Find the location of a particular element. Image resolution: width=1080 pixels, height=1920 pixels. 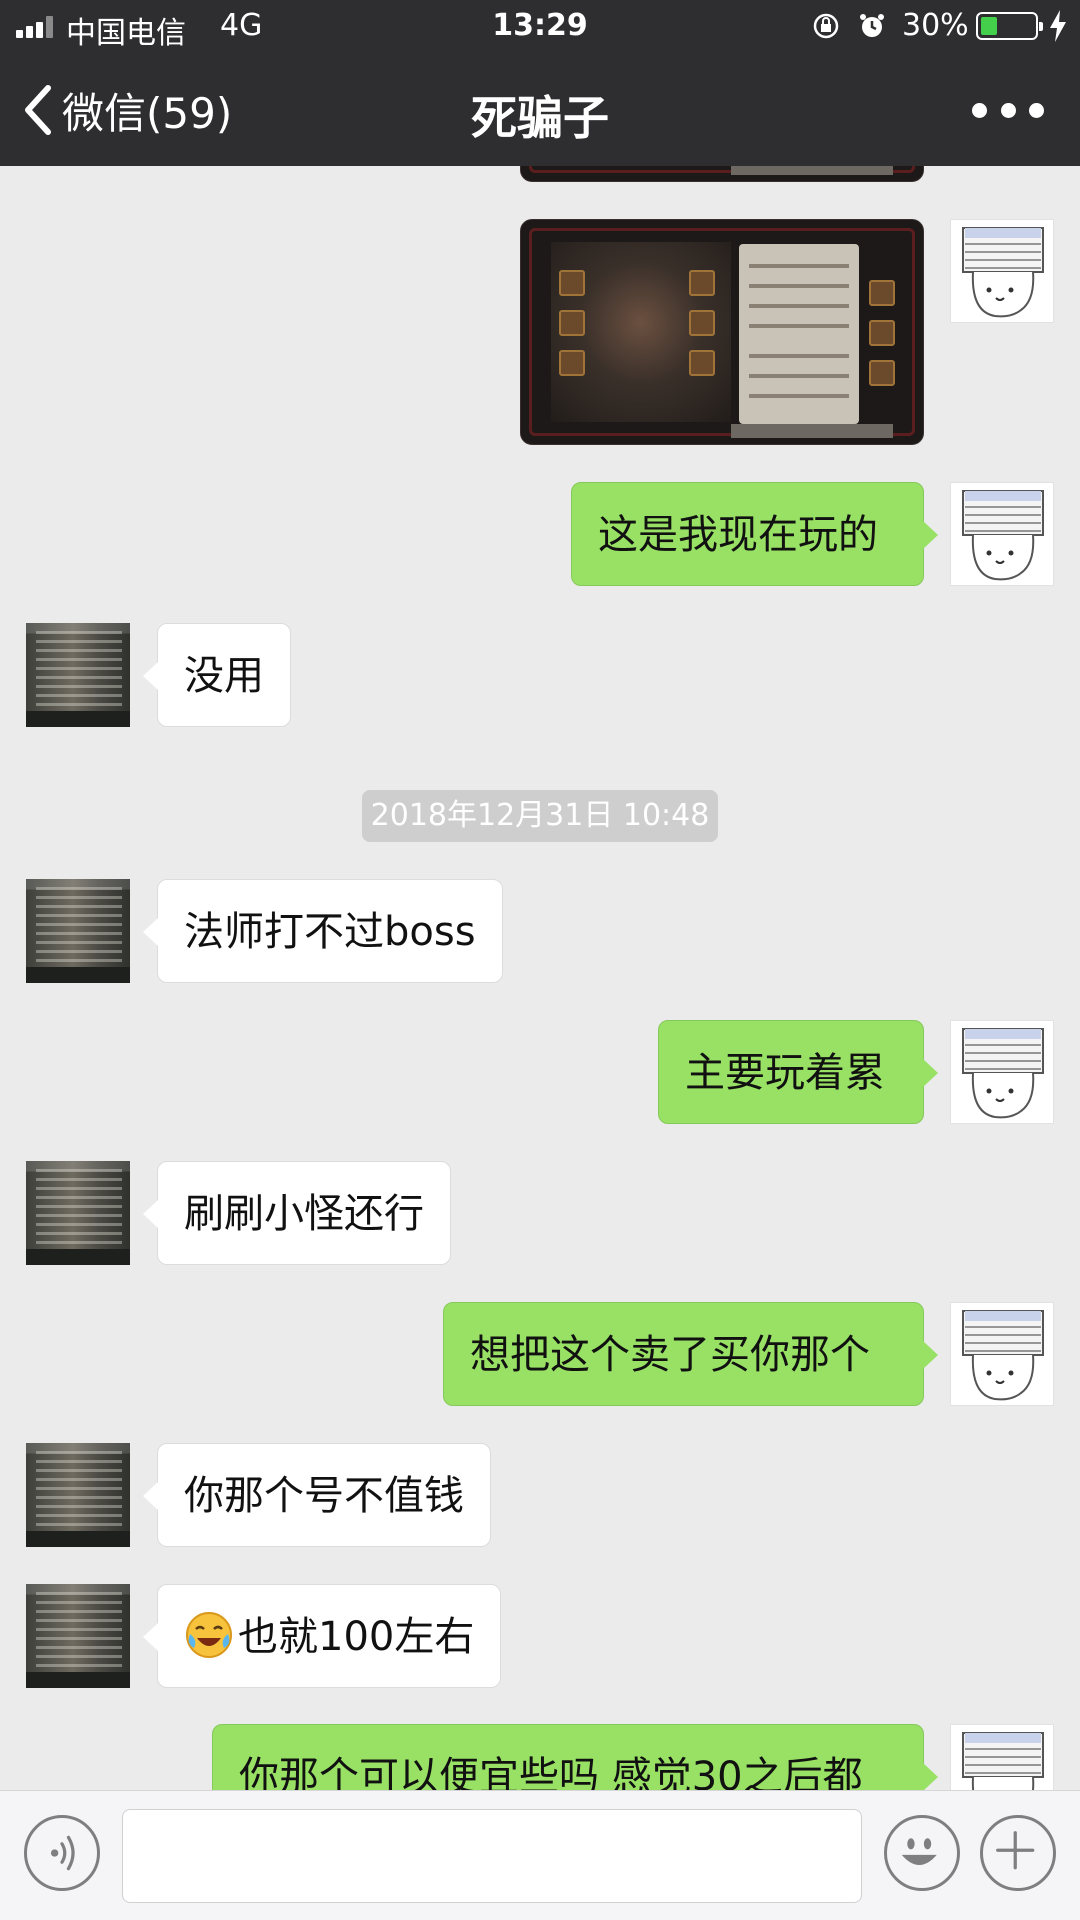

their-message-bubble: 也就100左右 is located at coordinates (322, 1636).